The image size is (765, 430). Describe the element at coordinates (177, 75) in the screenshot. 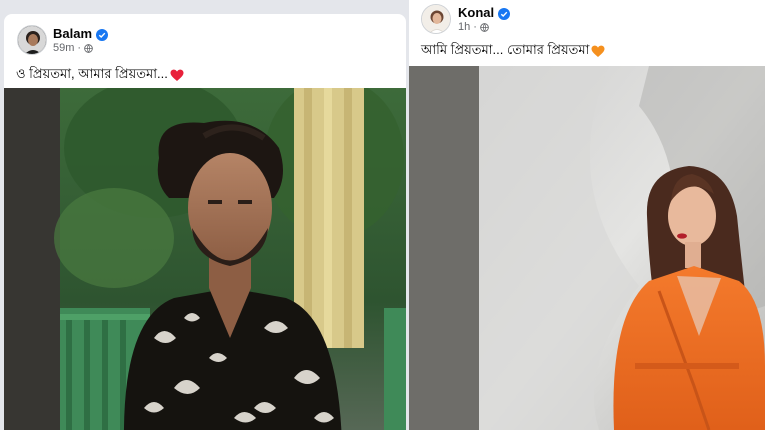

I see `red-heart-icon` at that location.